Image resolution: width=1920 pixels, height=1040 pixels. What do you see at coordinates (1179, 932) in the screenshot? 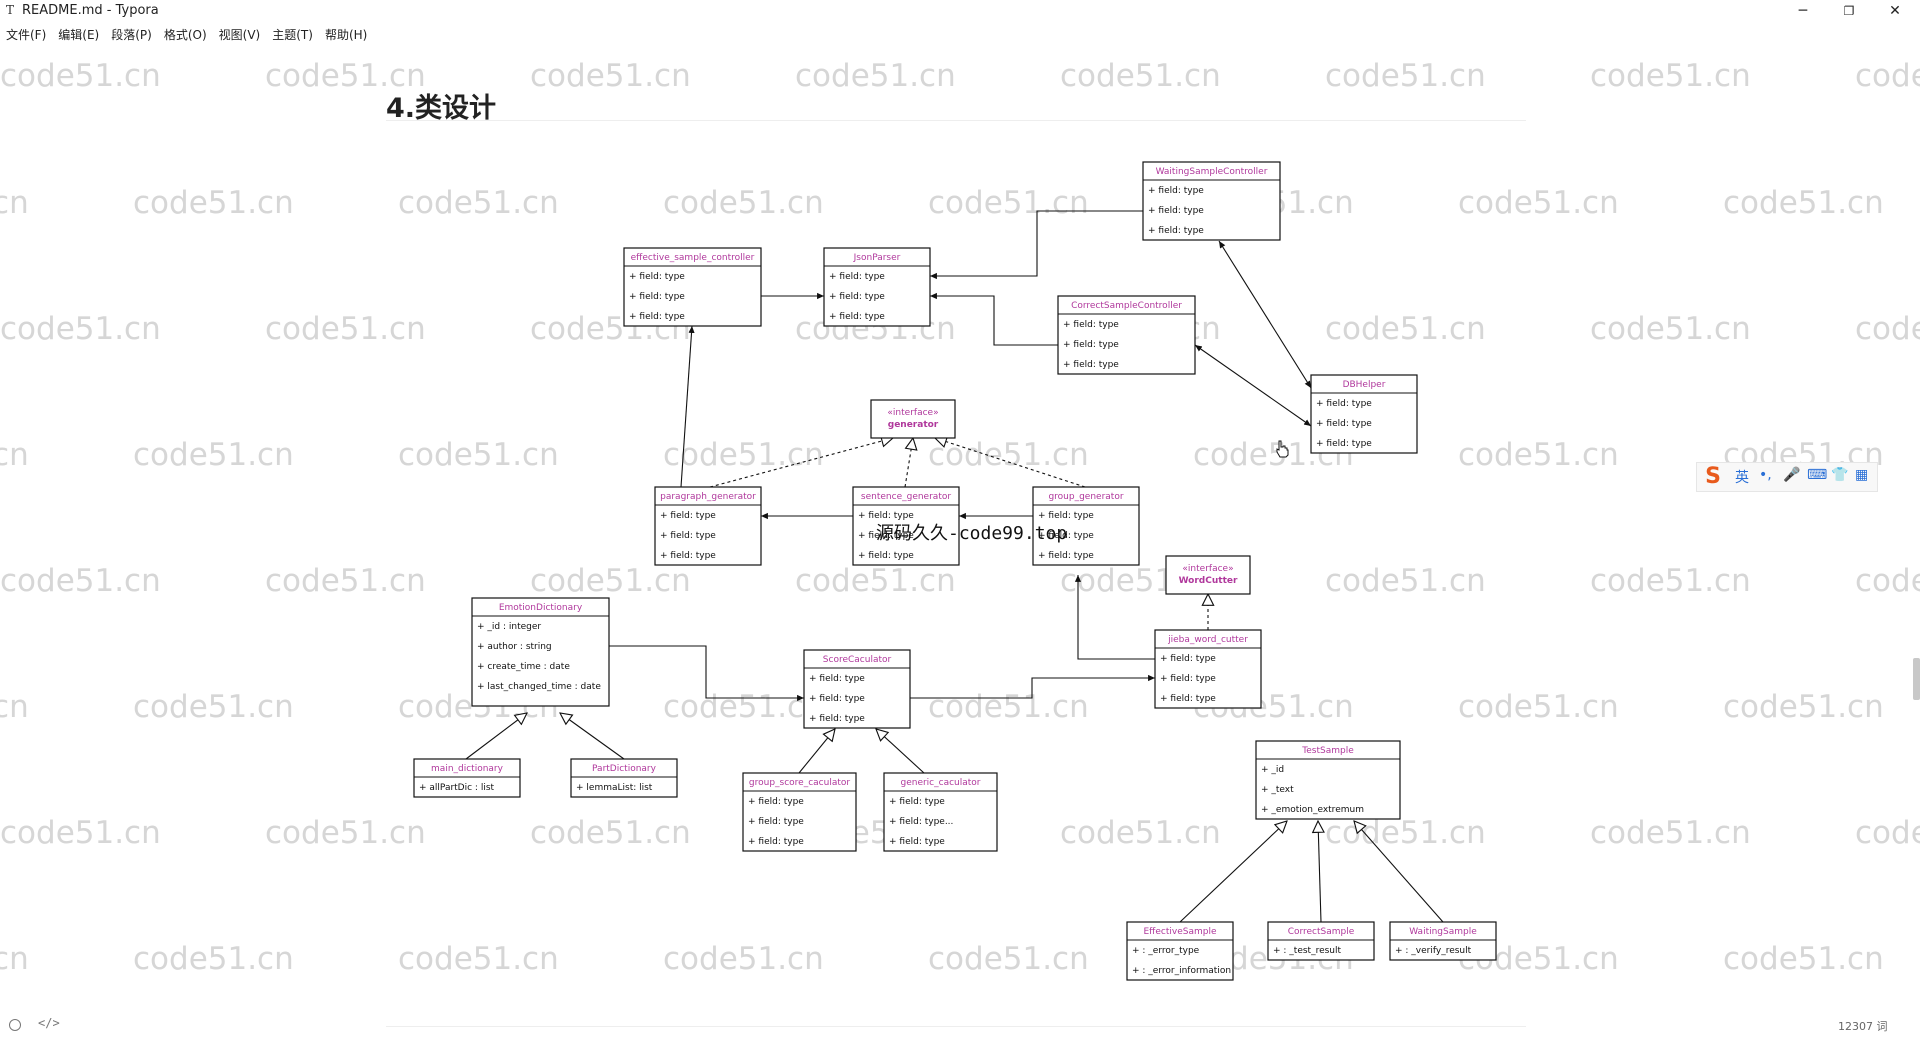
I see `uml-class-name: EffectiveSample` at bounding box center [1179, 932].